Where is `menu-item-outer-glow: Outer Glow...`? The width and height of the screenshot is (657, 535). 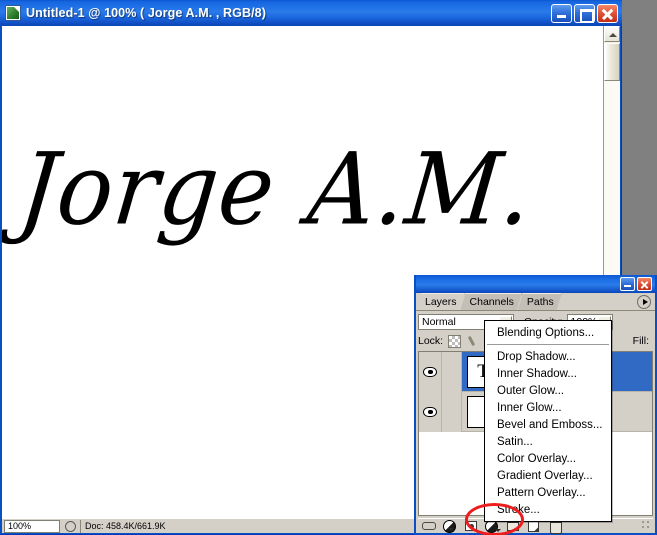 menu-item-outer-glow: Outer Glow... is located at coordinates (548, 390).